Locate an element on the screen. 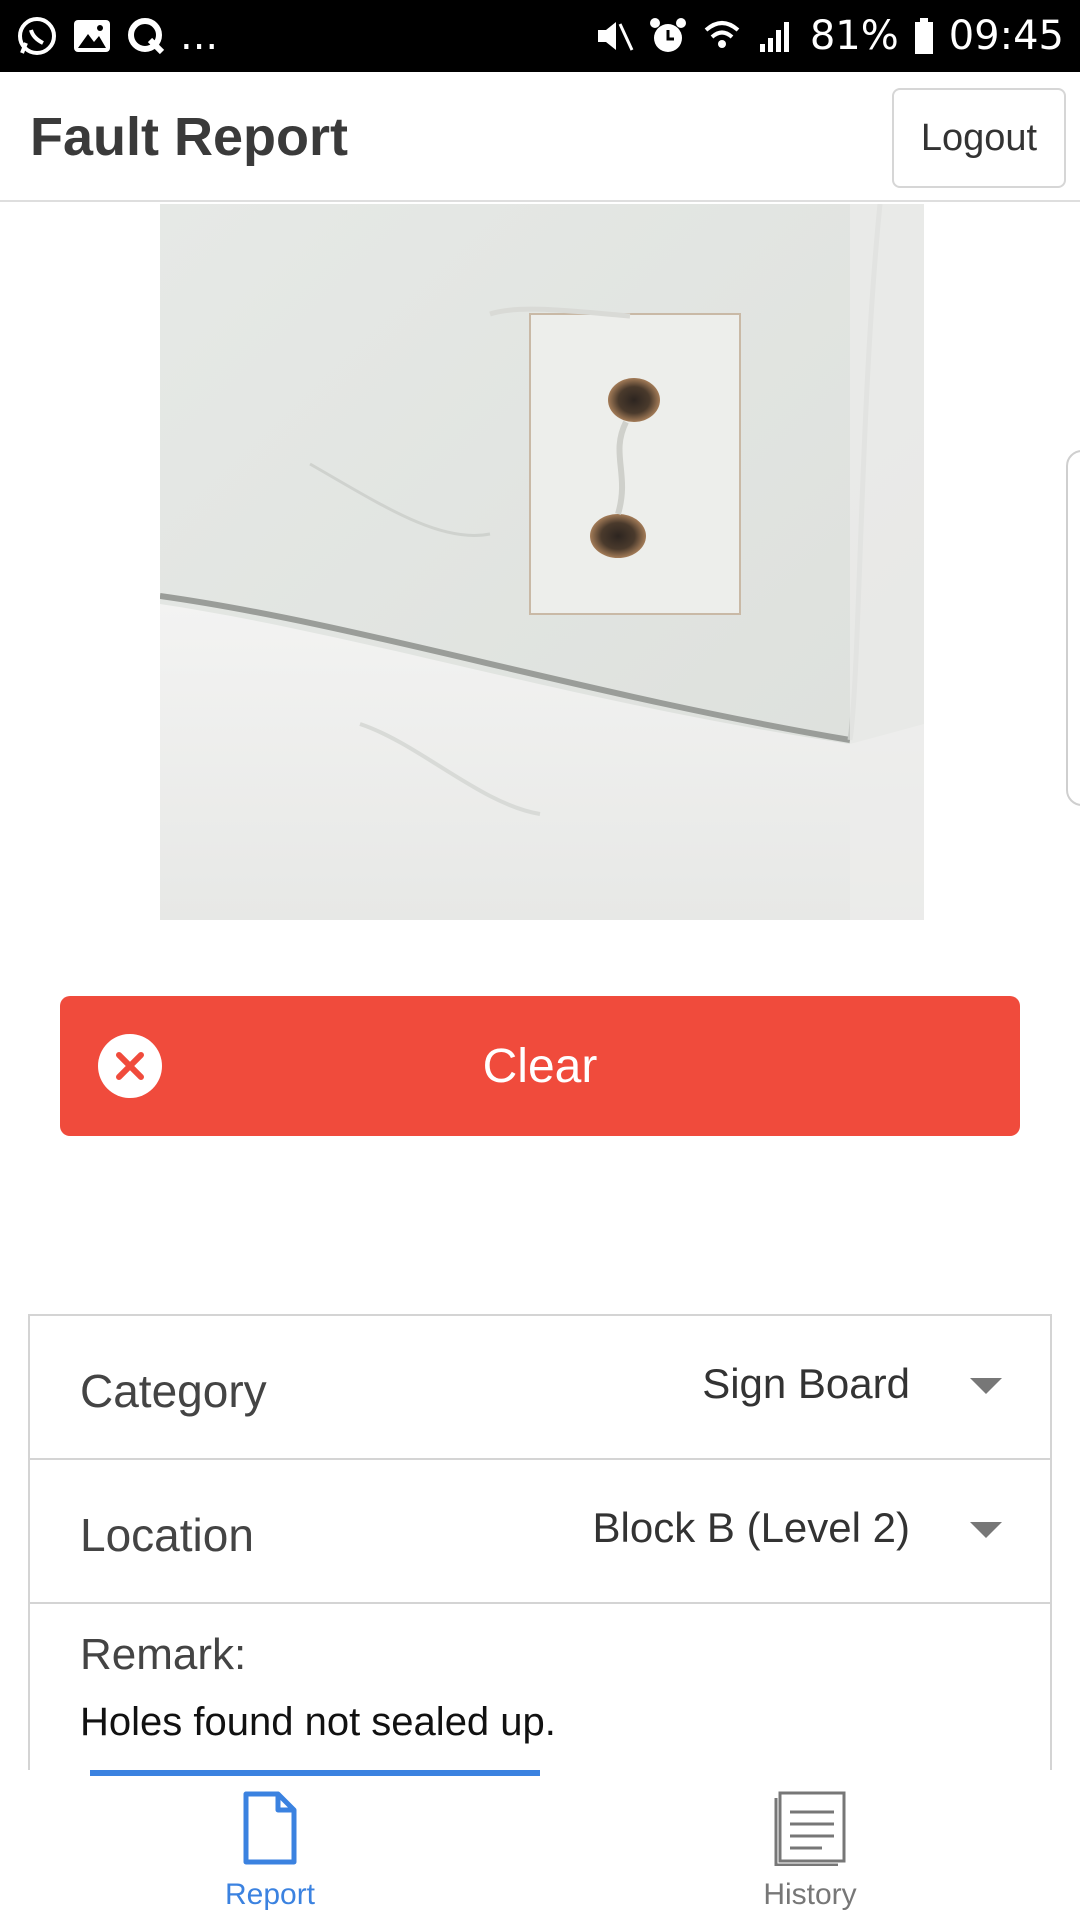 The height and width of the screenshot is (1920, 1080). tab-history: History is located at coordinates (810, 1845).